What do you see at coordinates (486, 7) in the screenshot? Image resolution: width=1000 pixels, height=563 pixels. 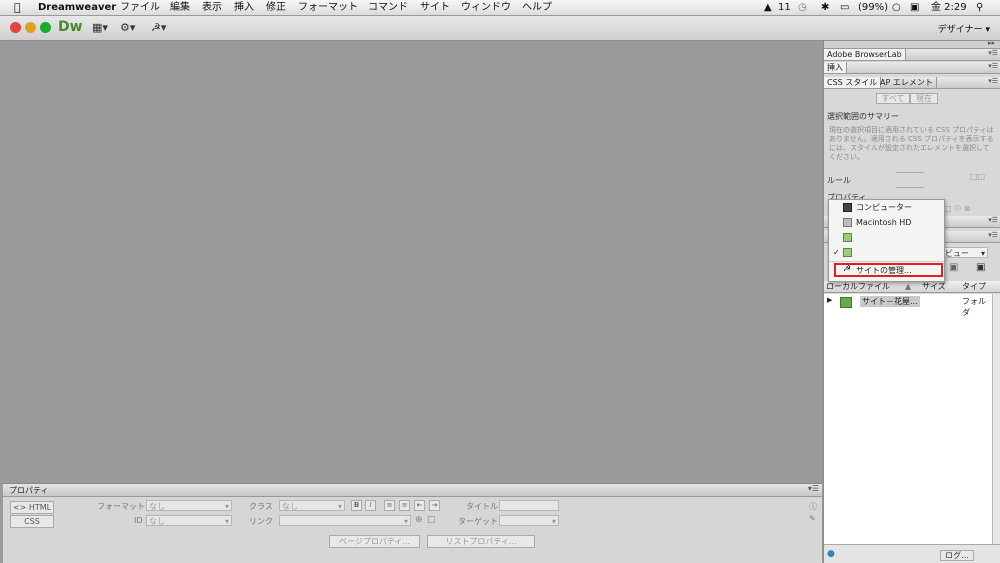 I see `menu-window: ウィンドウ` at bounding box center [486, 7].